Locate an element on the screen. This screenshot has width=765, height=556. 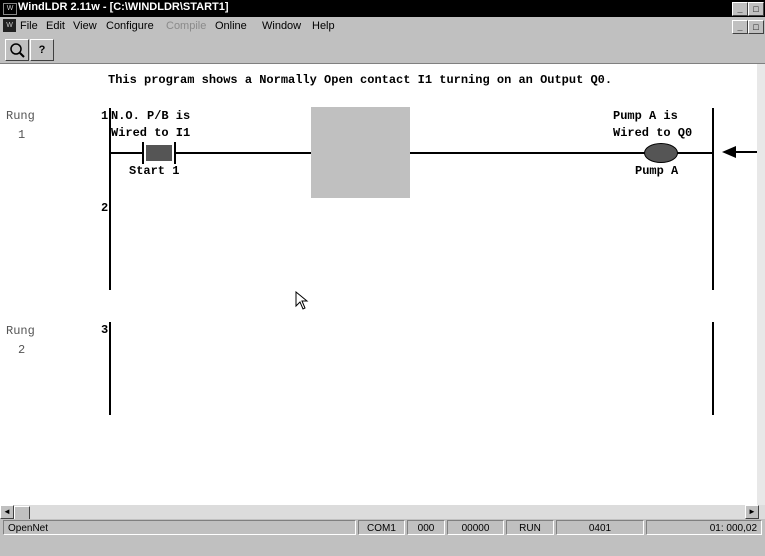
help-button: ? is located at coordinates (42, 50).